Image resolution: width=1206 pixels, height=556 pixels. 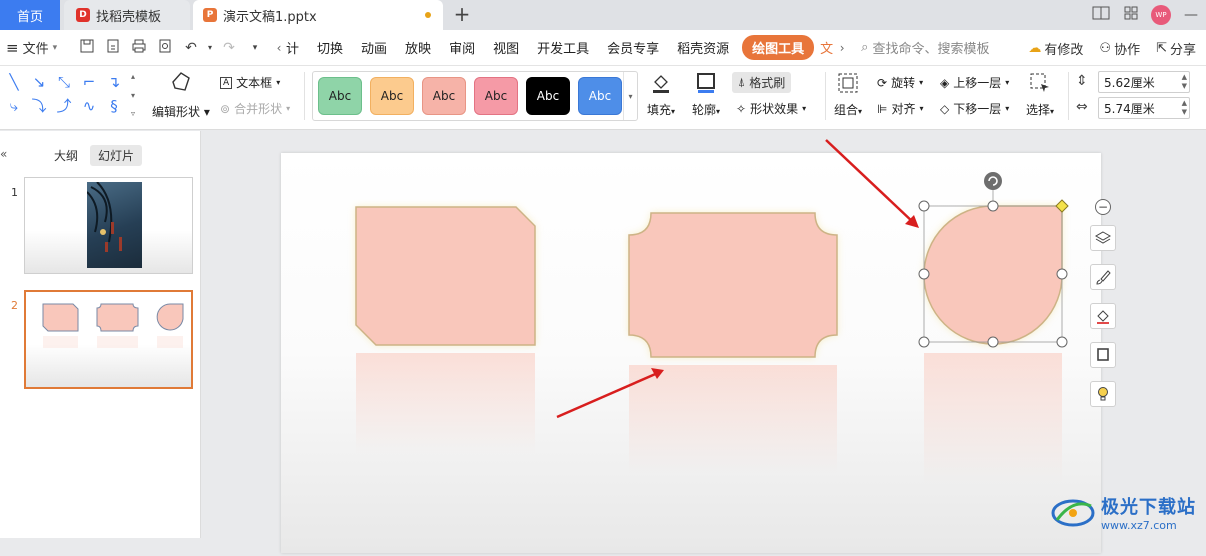 What do you see at coordinates (924, 274) in the screenshot?
I see `resize-handle-w` at bounding box center [924, 274].